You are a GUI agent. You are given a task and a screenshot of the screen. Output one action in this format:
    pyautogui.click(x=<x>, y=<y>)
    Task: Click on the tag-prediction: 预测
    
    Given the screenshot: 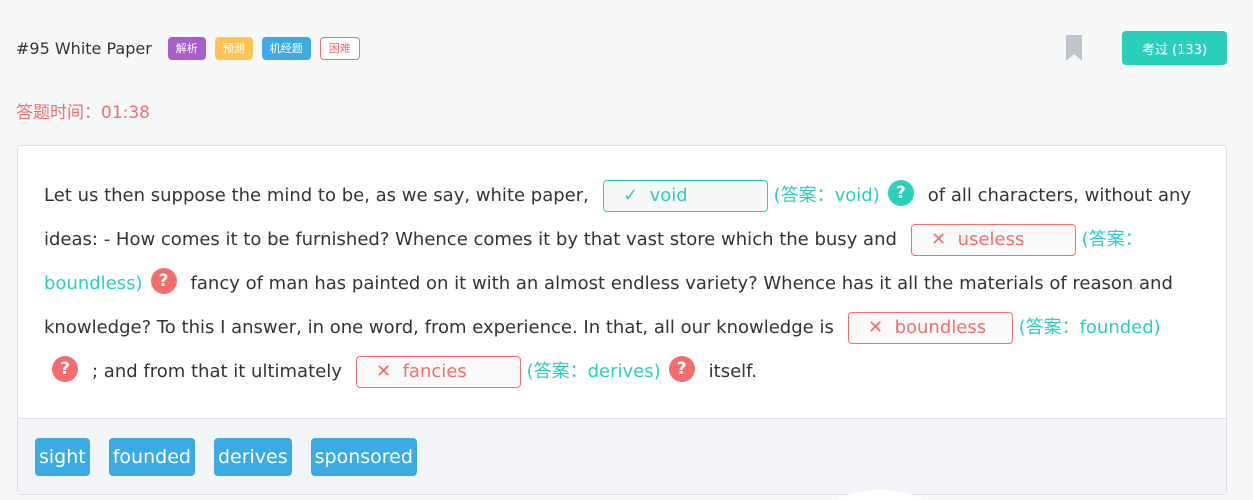 What is the action you would take?
    pyautogui.click(x=233, y=48)
    